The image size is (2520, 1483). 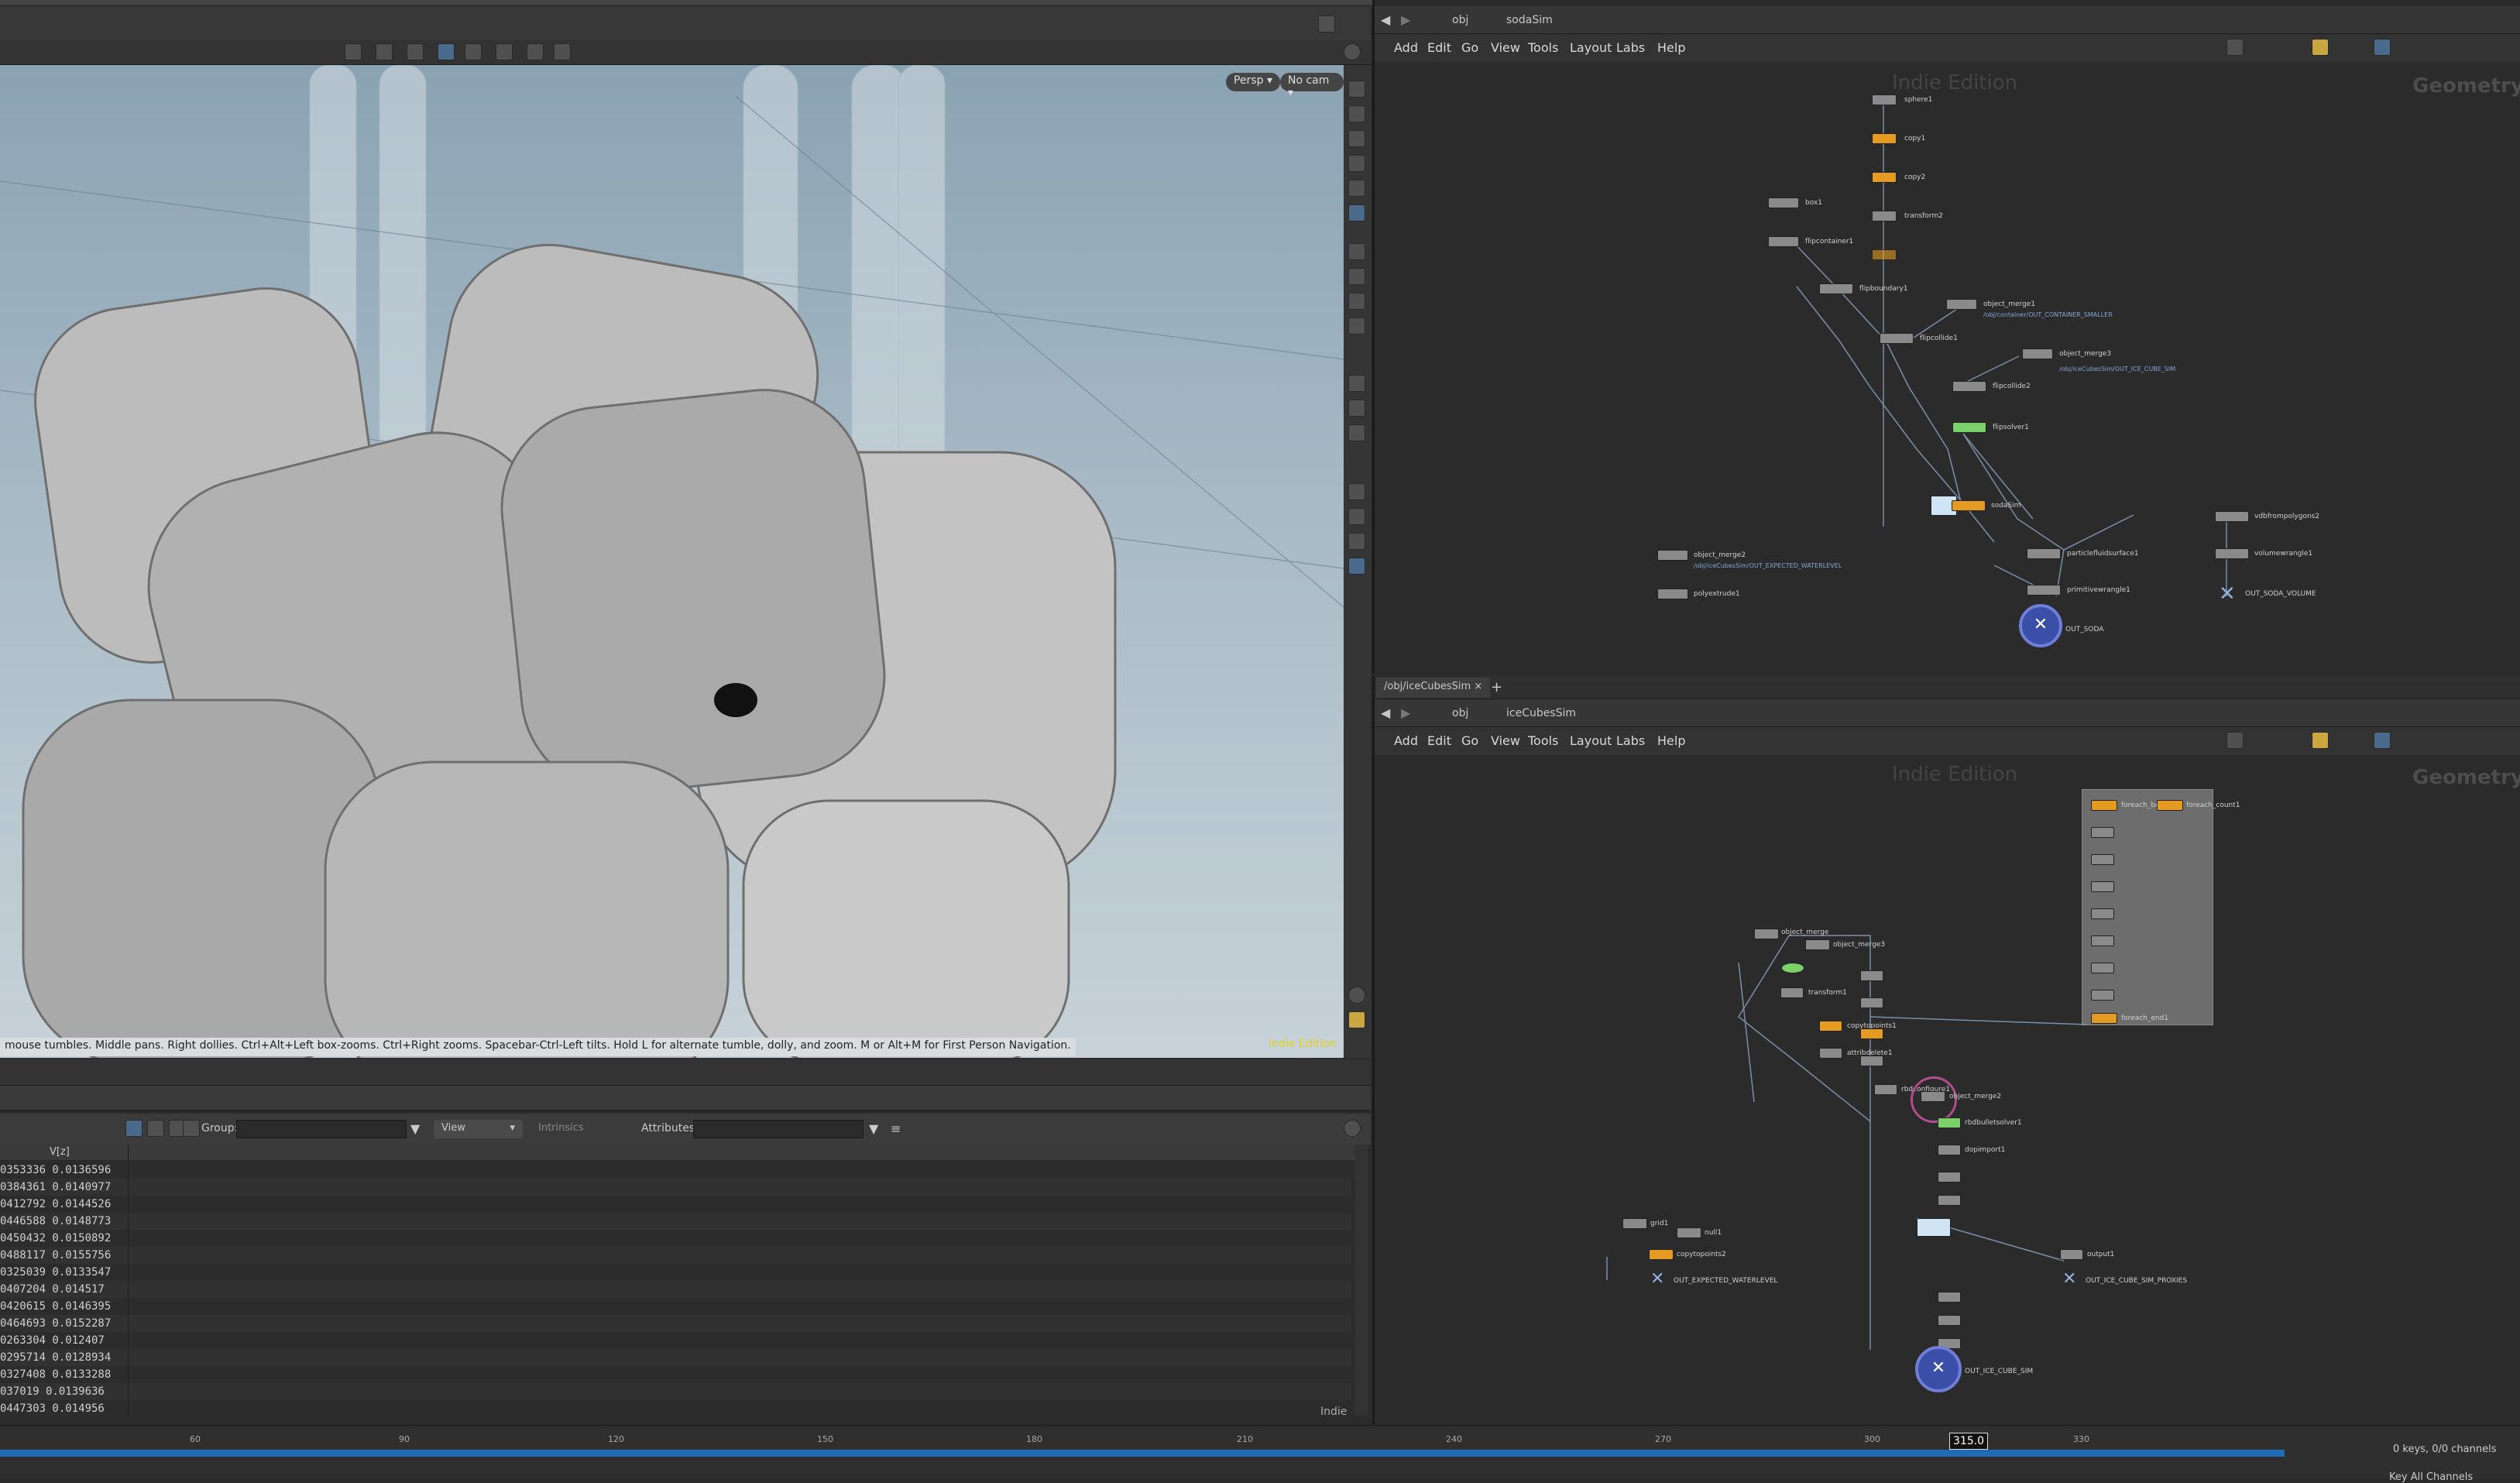 I want to click on persp-menu: Persp ▾, so click(x=1253, y=82).